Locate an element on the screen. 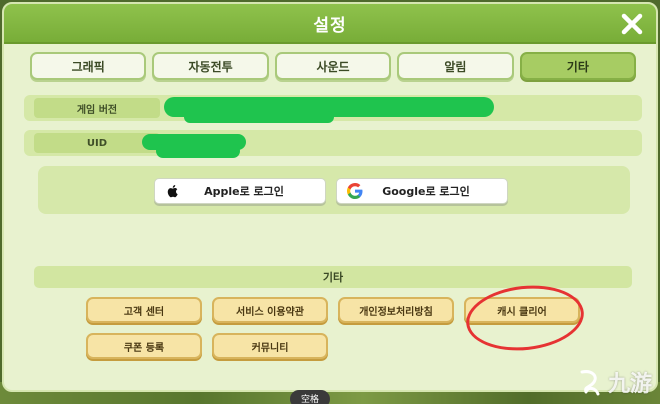 The image size is (660, 404). settings-header: 설정 is located at coordinates (330, 24).